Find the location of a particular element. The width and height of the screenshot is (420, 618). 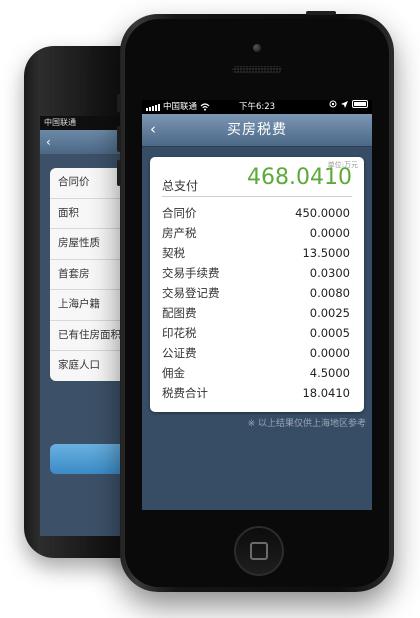

page-title: 买房税费 is located at coordinates (257, 130).